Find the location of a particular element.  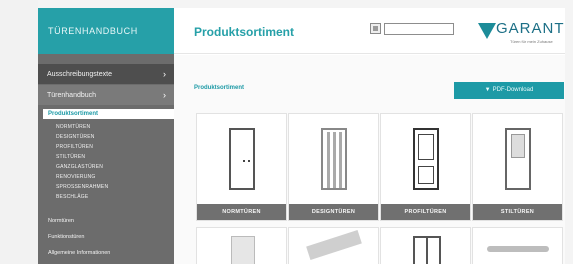

tile-renovierung is located at coordinates (333, 245).